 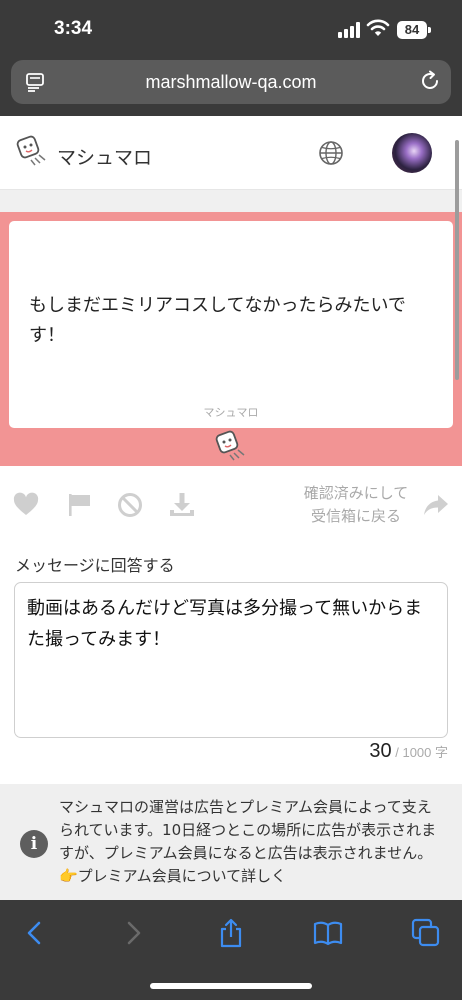 What do you see at coordinates (182, 505) in the screenshot?
I see `download-icon` at bounding box center [182, 505].